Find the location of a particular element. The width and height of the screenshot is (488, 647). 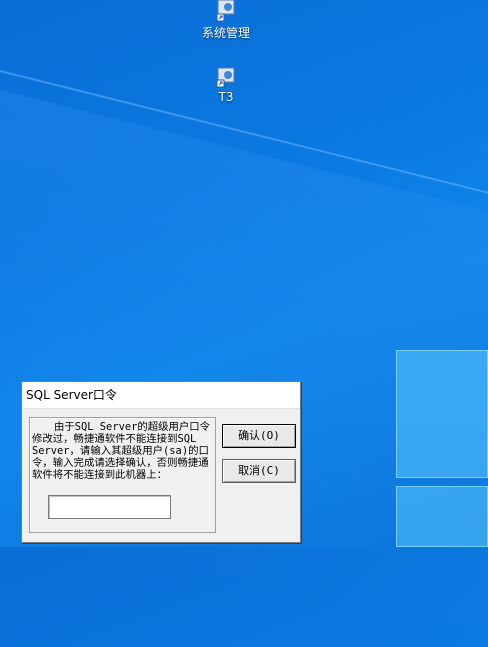

cancel-button: 取消(C) is located at coordinates (259, 471).